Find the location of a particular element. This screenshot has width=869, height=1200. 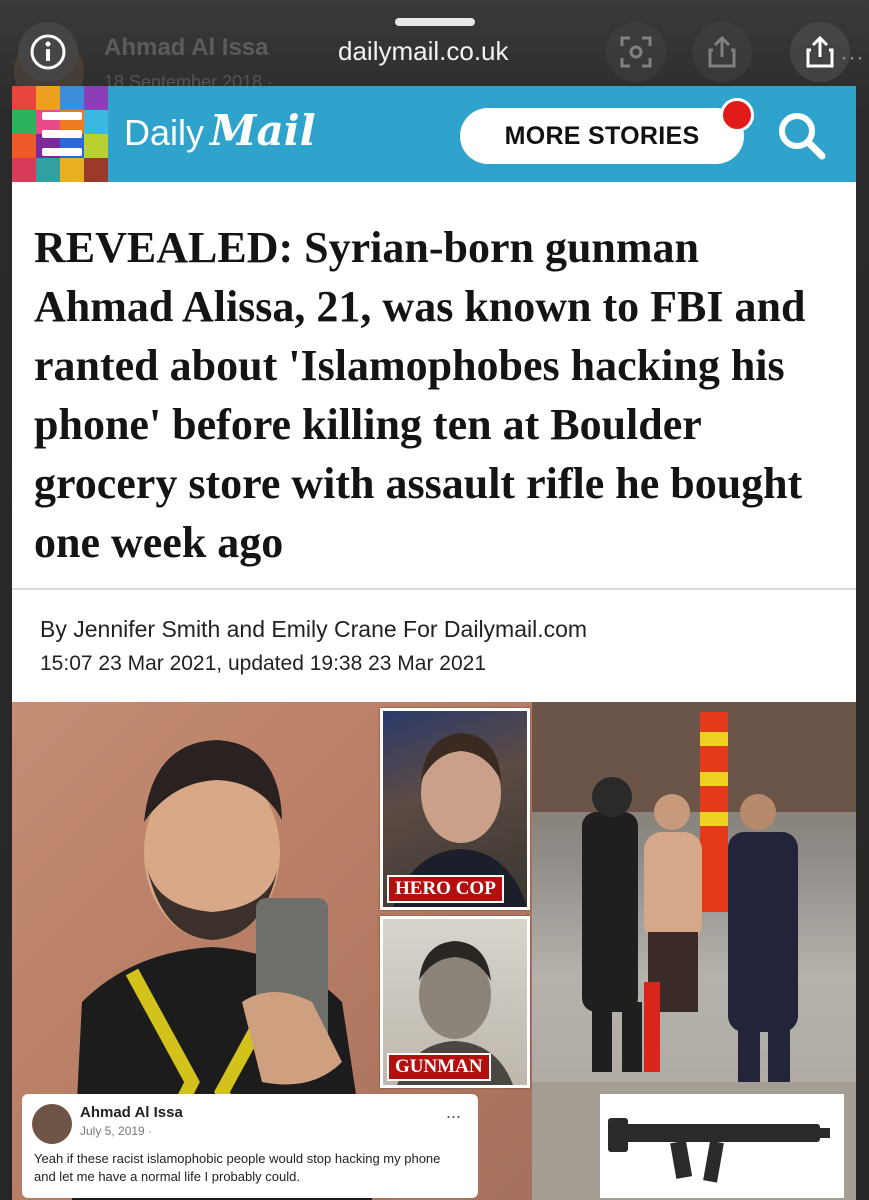

hamburger-menu-icon is located at coordinates (62, 134).